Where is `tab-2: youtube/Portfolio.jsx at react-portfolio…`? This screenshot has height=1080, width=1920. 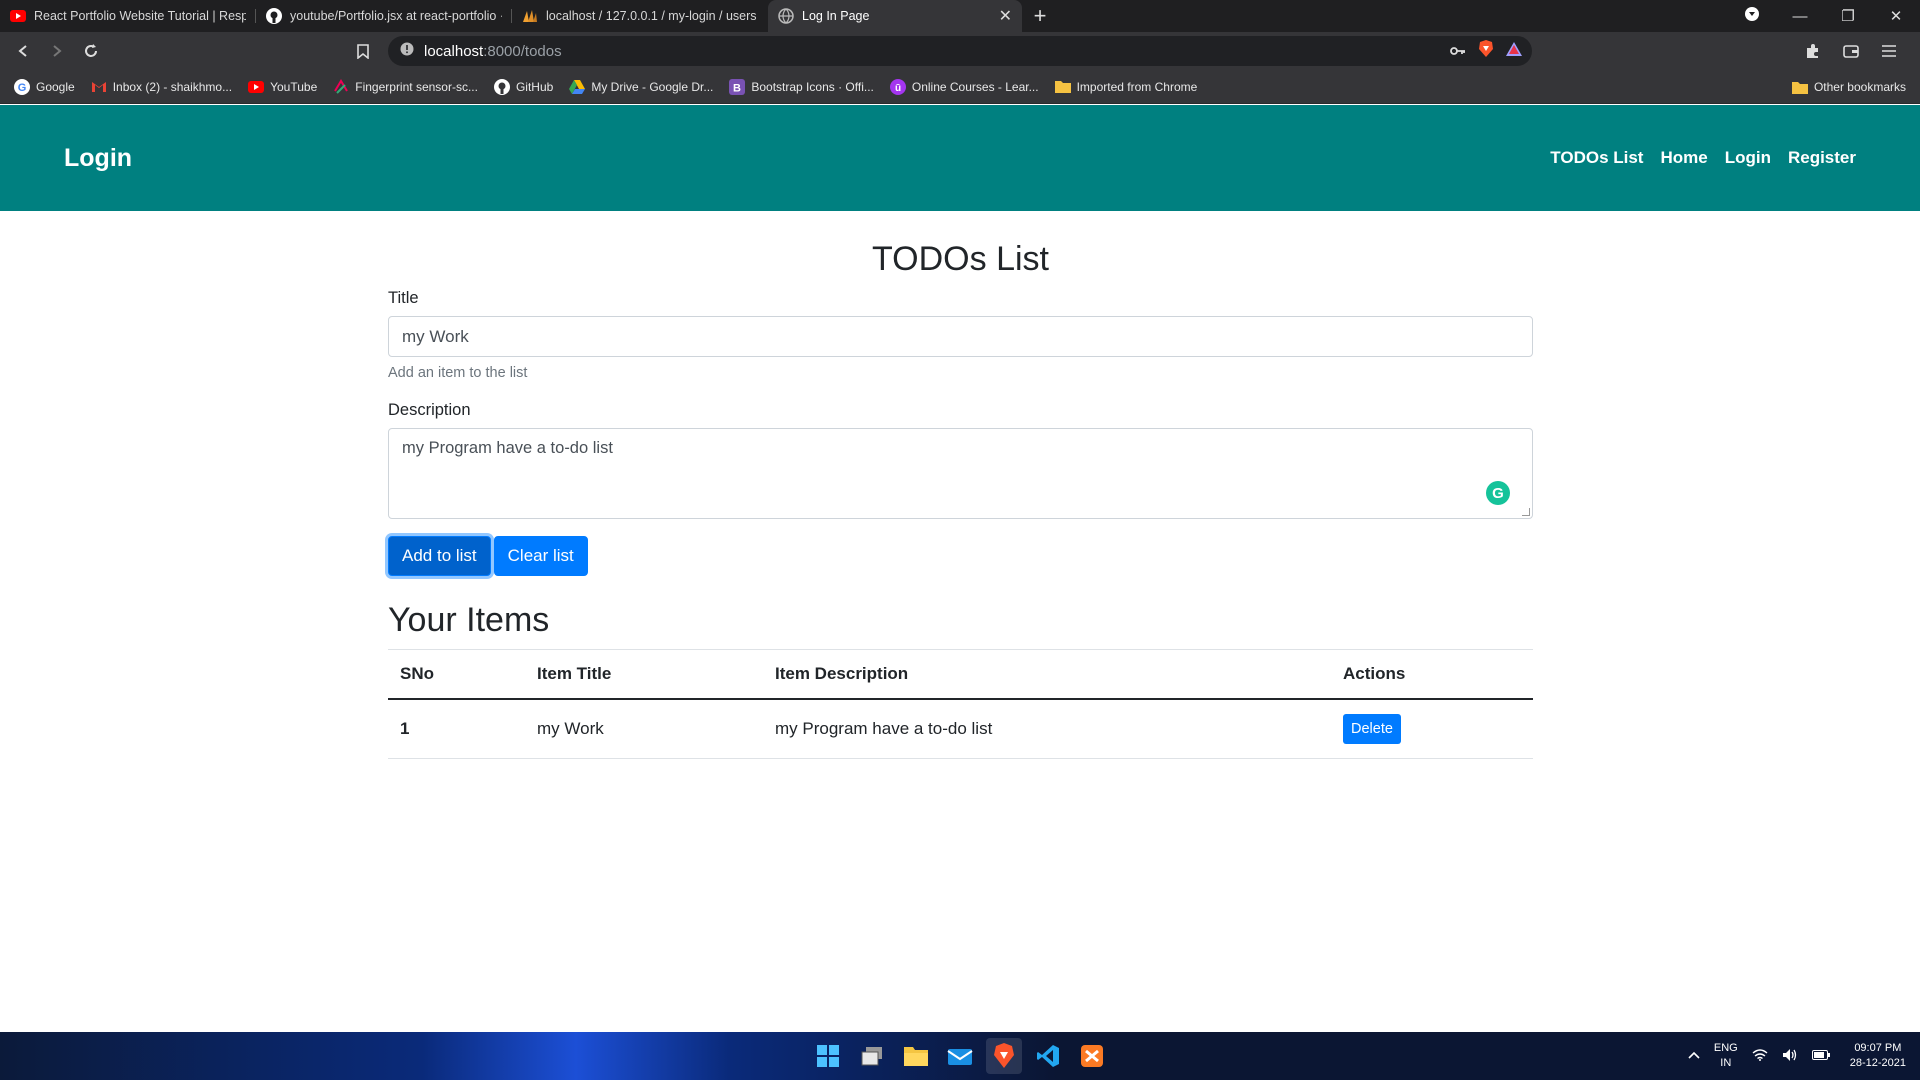
tab-2: youtube/Portfolio.jsx at react-portfolio… is located at coordinates (384, 16).